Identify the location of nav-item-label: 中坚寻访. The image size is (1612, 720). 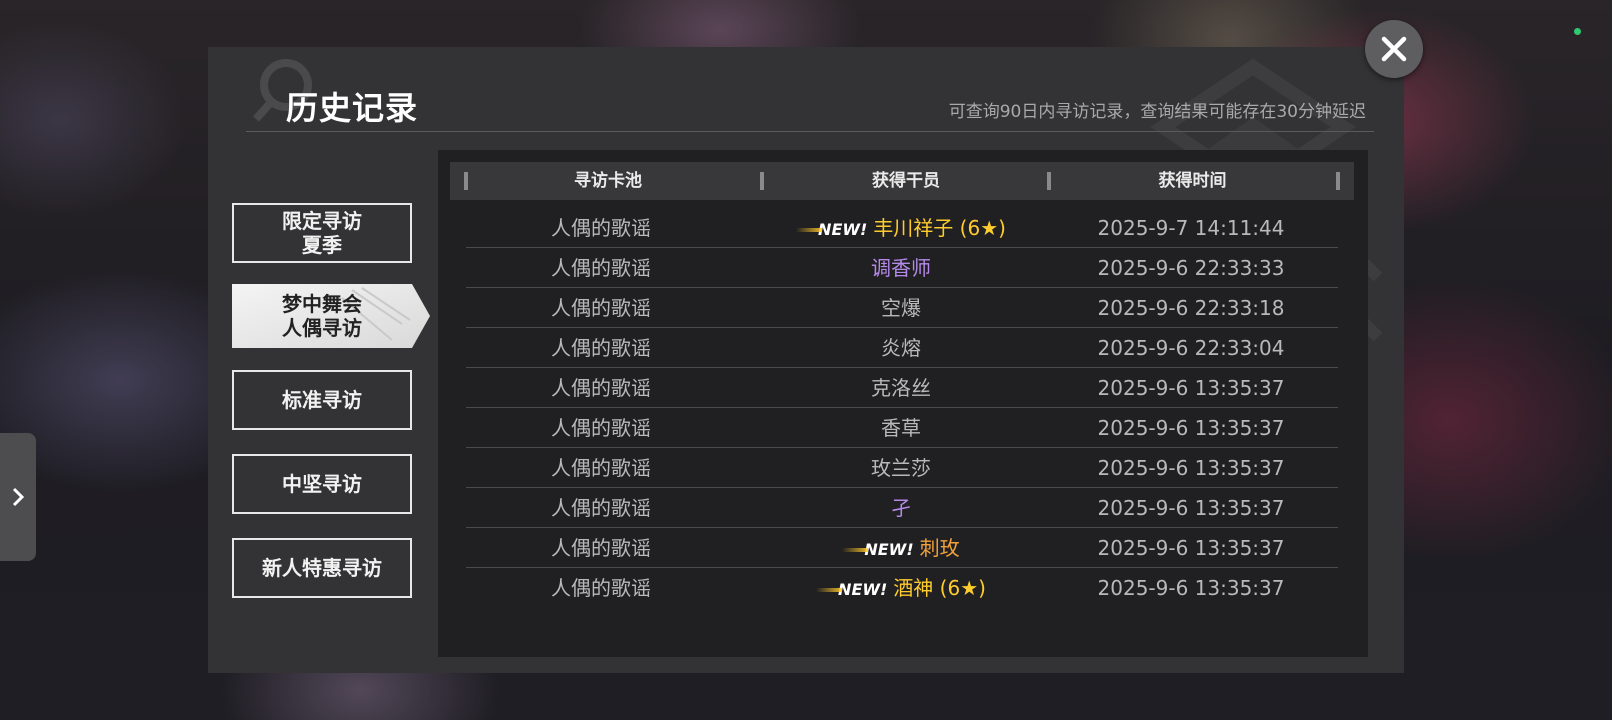
(322, 484).